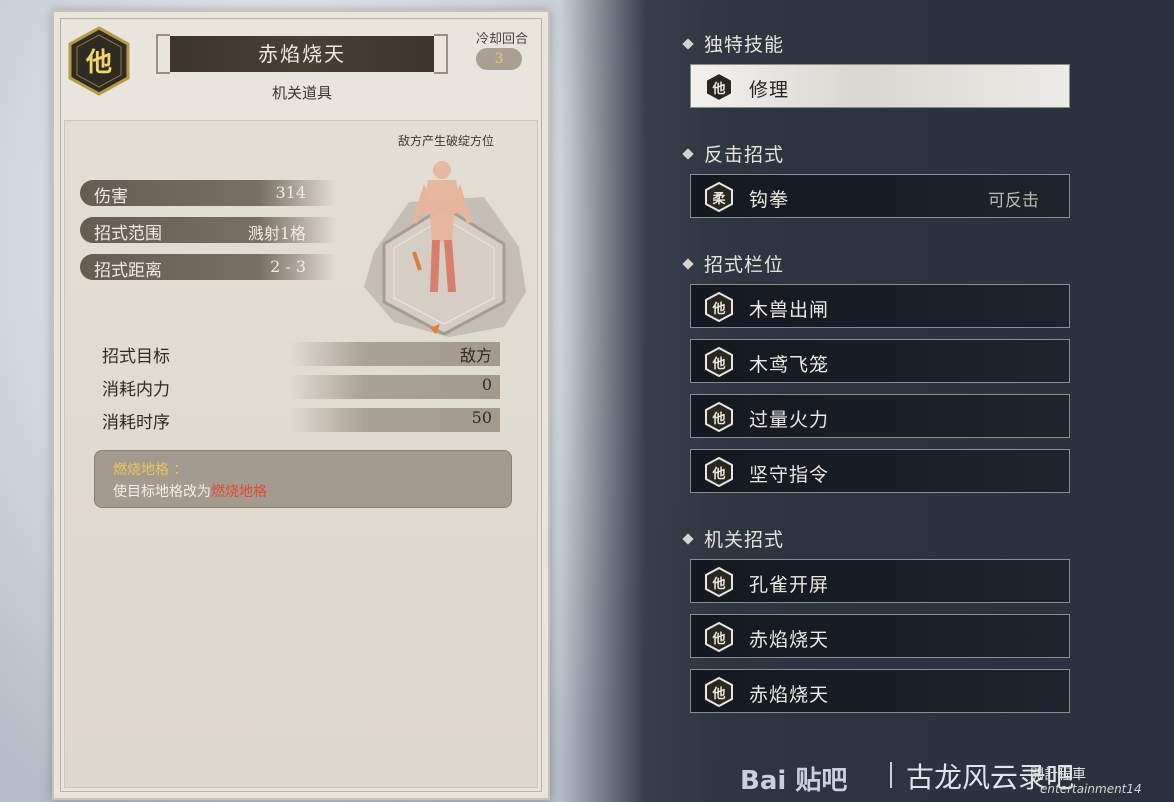 The width and height of the screenshot is (1174, 802). Describe the element at coordinates (880, 196) in the screenshot. I see `skill-item-counter-0: 柔 钩拳 可反击` at that location.